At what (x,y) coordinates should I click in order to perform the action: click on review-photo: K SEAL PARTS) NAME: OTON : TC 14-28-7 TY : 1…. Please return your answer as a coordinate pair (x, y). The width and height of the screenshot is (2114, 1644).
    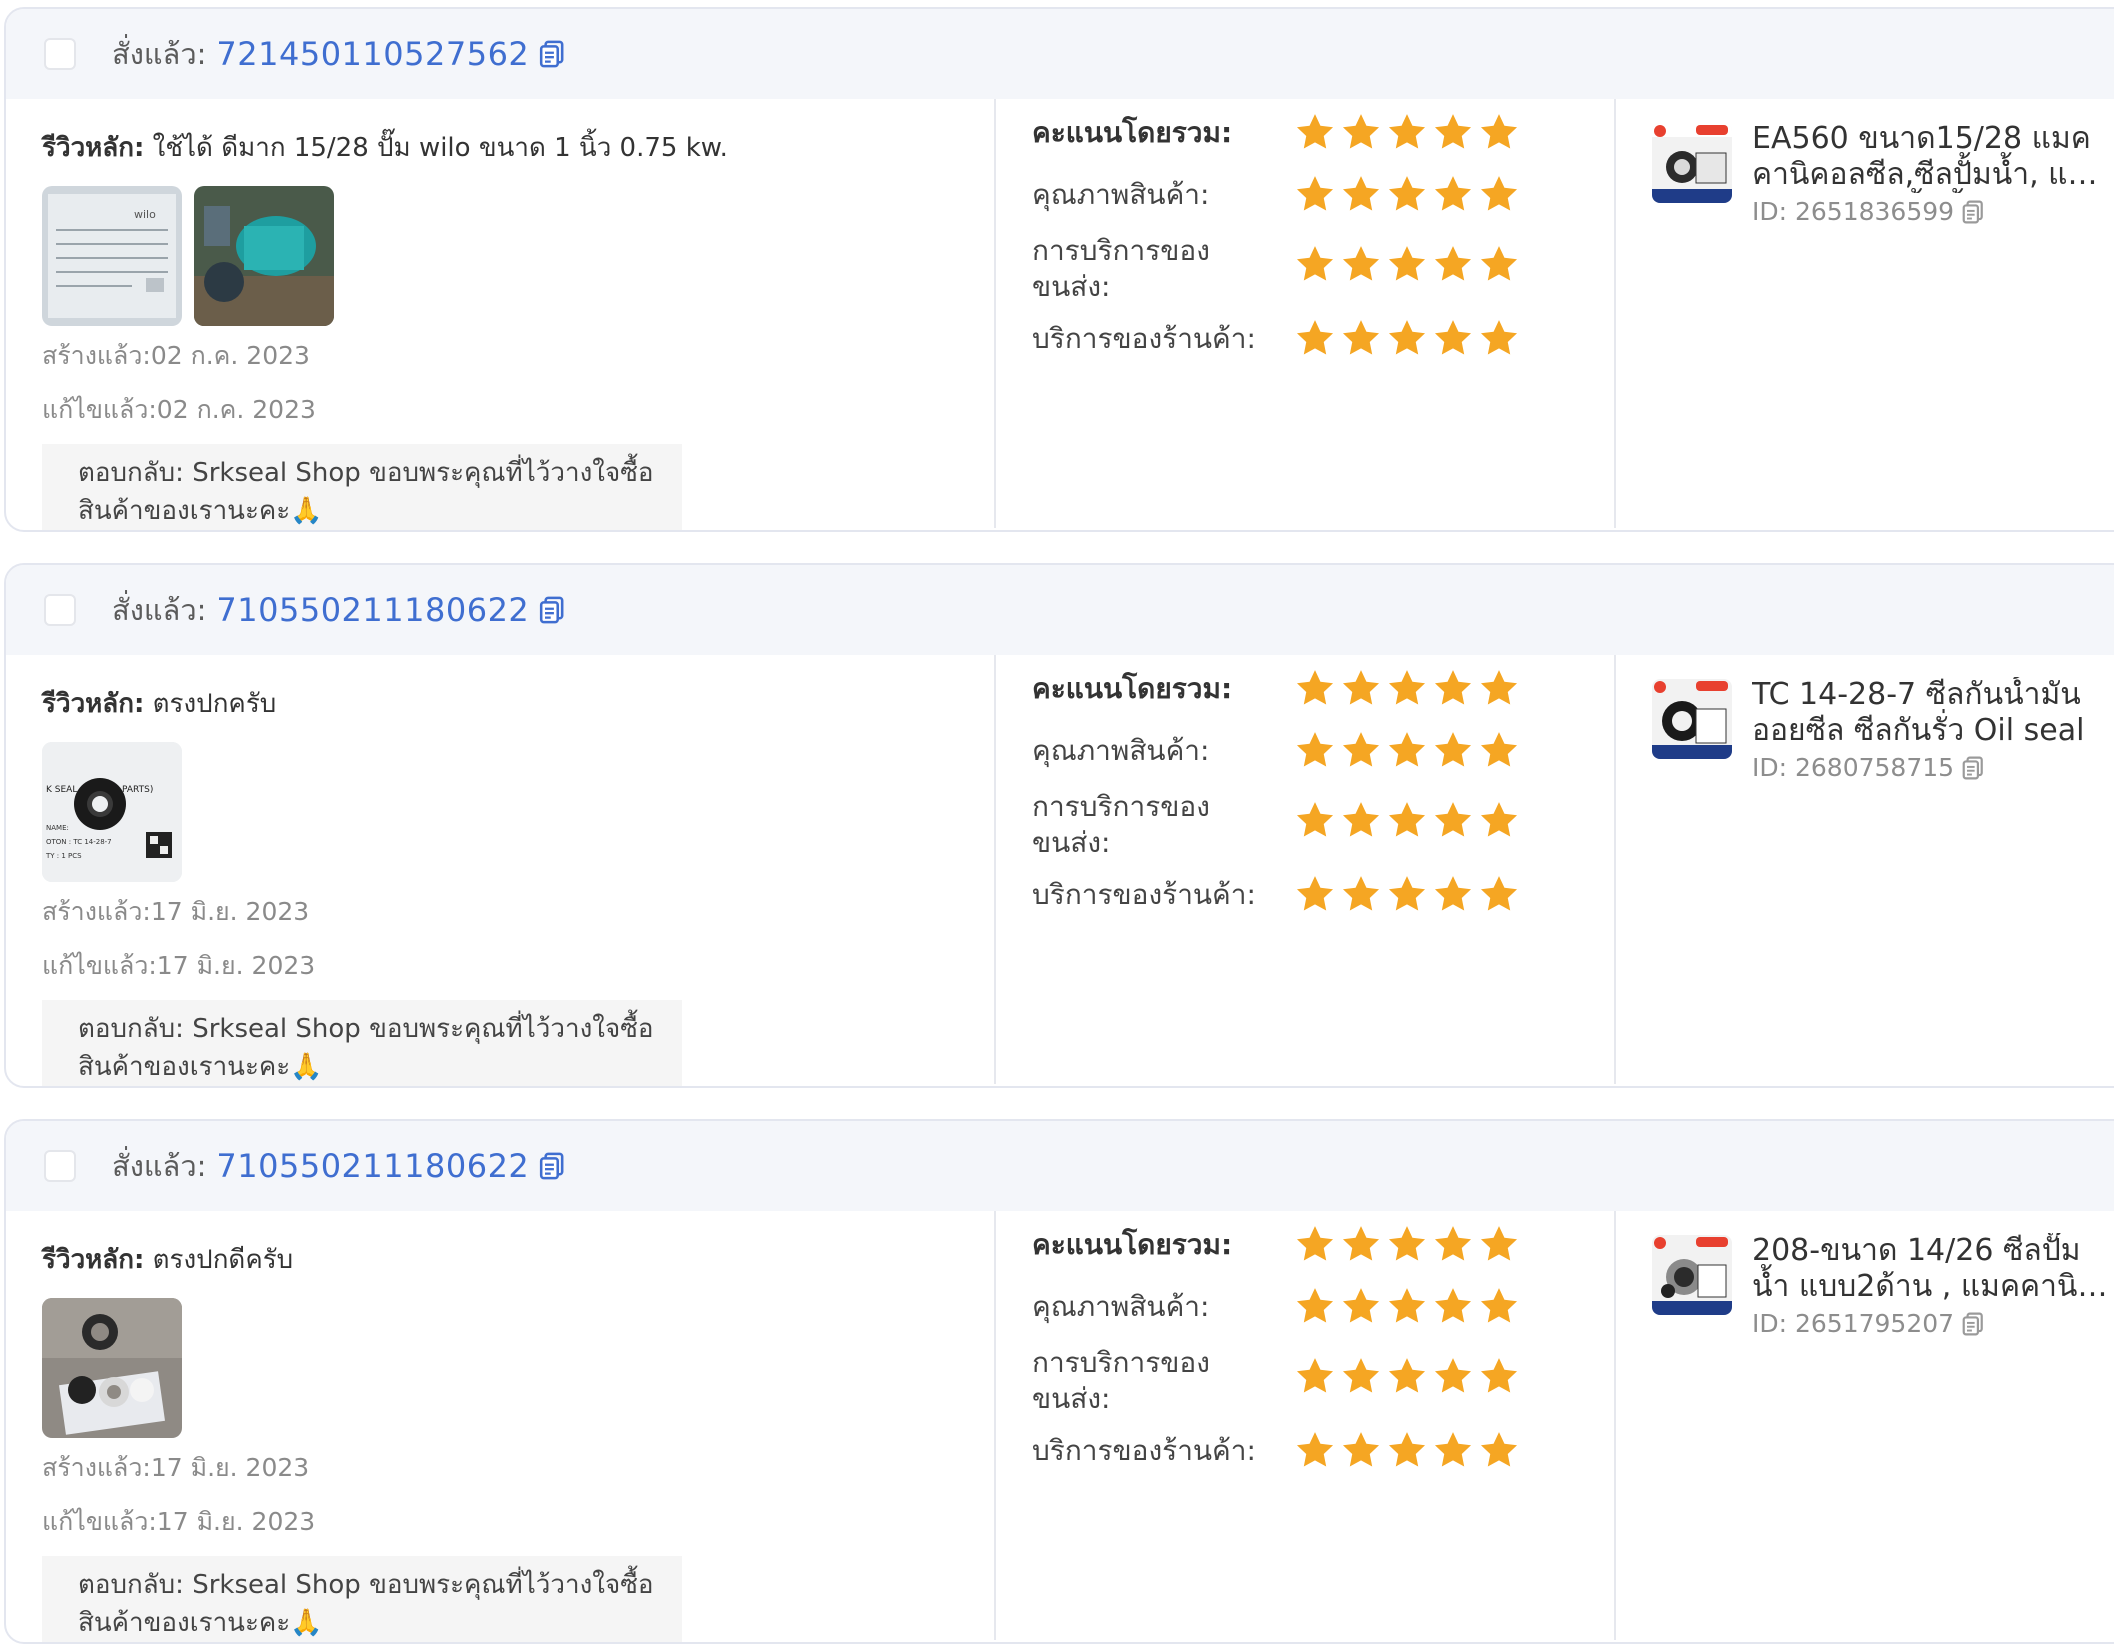
    Looking at the image, I should click on (112, 812).